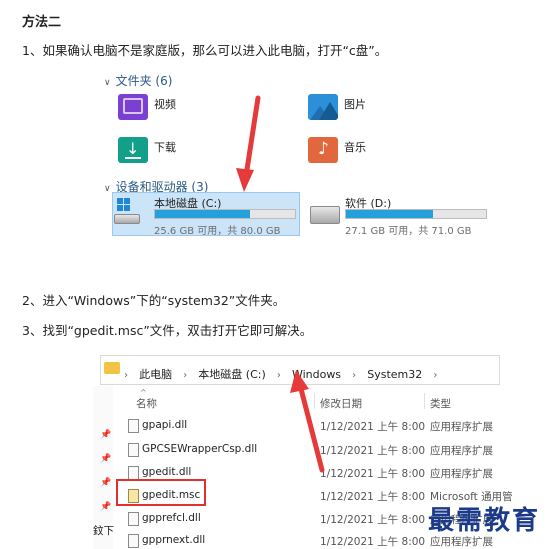 This screenshot has height=549, width=548. What do you see at coordinates (483, 521) in the screenshot?
I see `watermark-logo: 最需教育` at bounding box center [483, 521].